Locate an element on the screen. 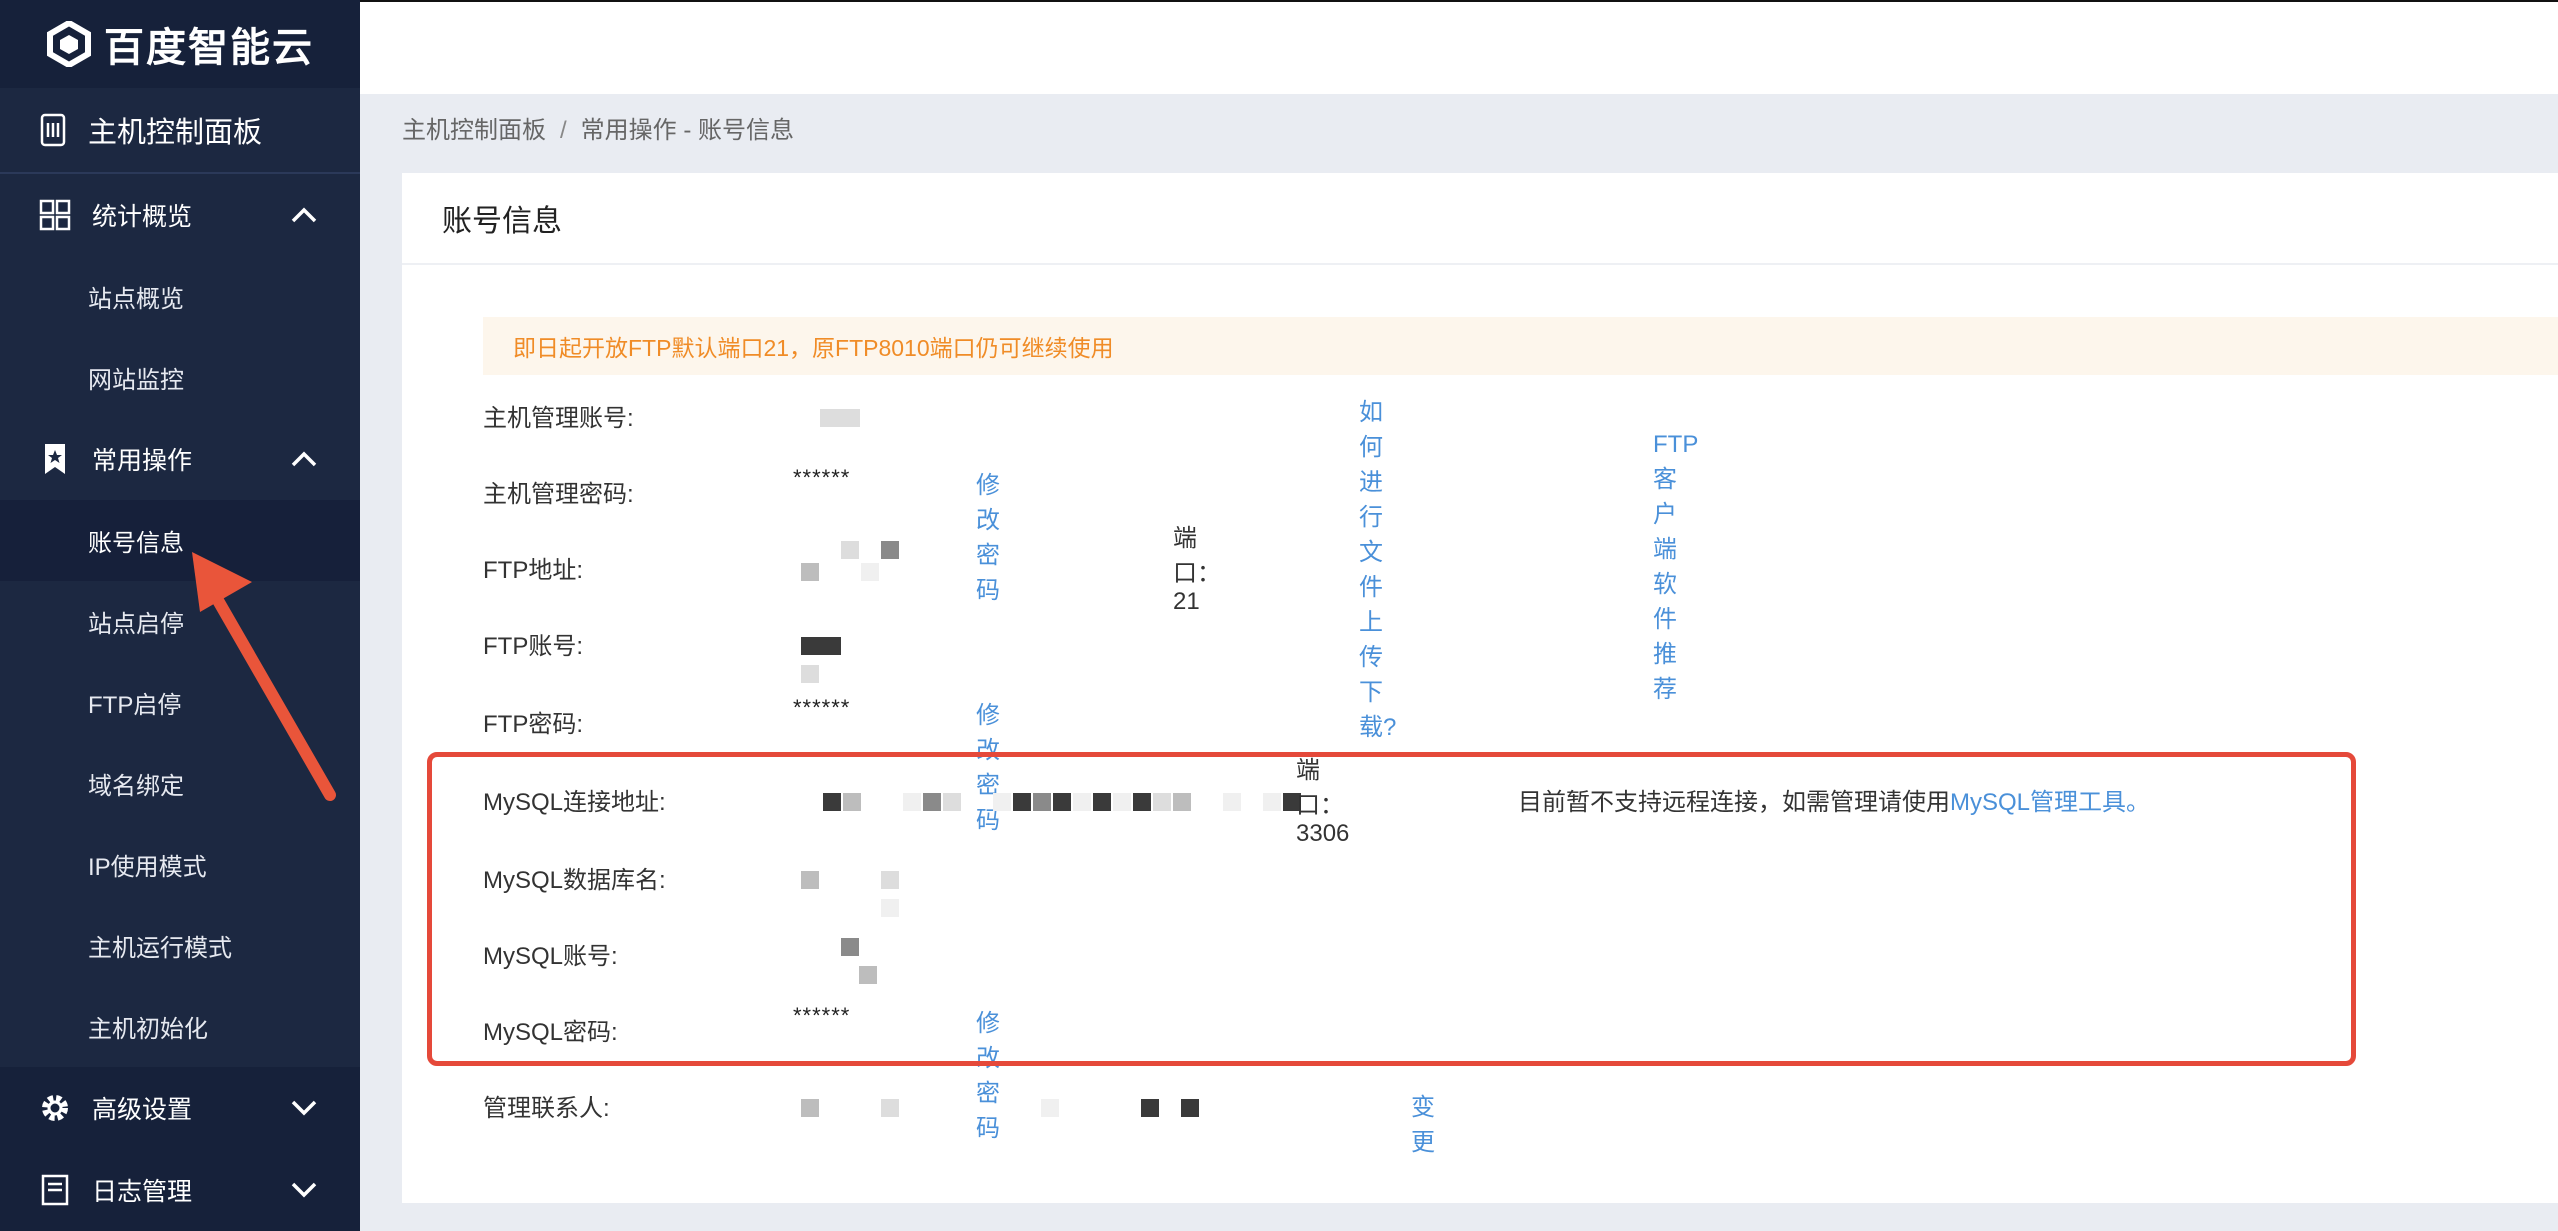 The height and width of the screenshot is (1231, 2558). nav-group-common-ops: 常用操作 is located at coordinates (180, 459).